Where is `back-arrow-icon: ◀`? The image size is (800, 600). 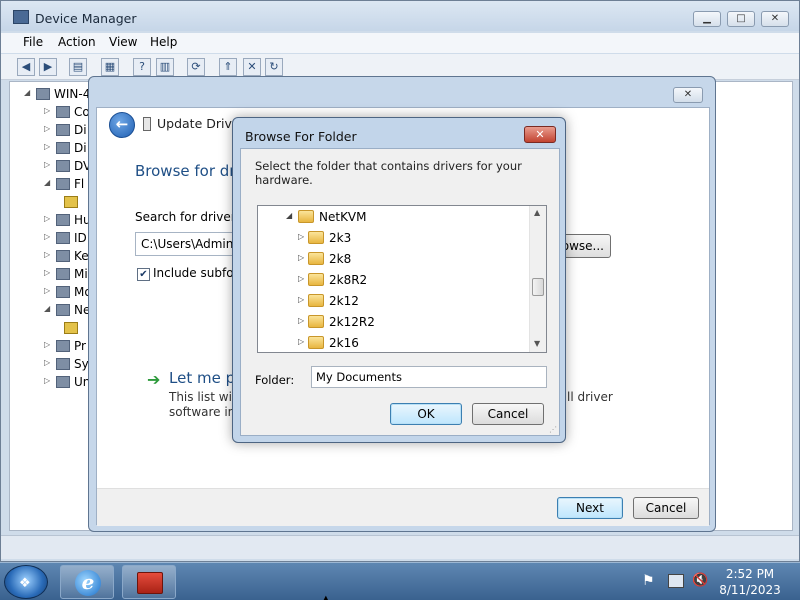 back-arrow-icon: ◀ is located at coordinates (26, 67).